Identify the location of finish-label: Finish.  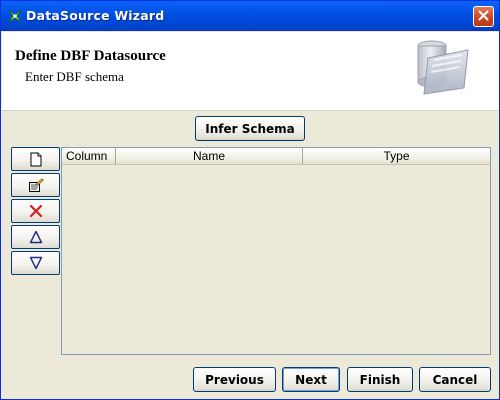
(380, 379).